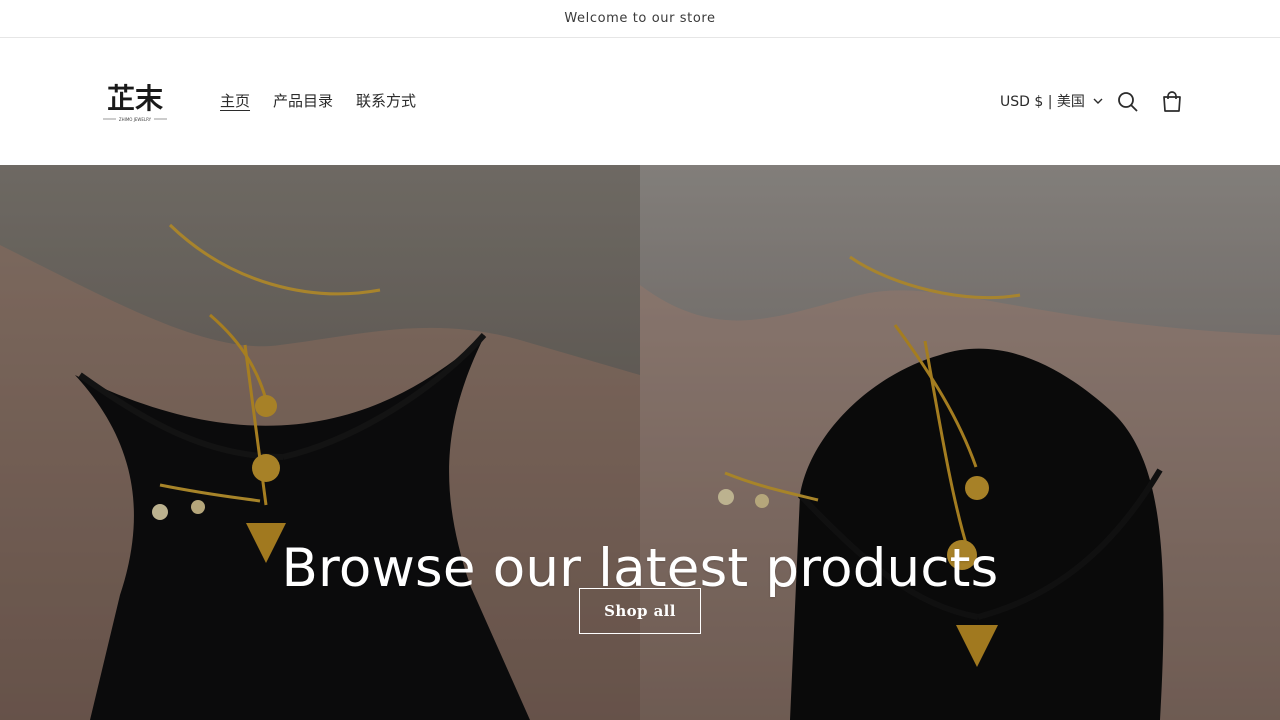 The image size is (1280, 720). I want to click on cart-icon, so click(1172, 101).